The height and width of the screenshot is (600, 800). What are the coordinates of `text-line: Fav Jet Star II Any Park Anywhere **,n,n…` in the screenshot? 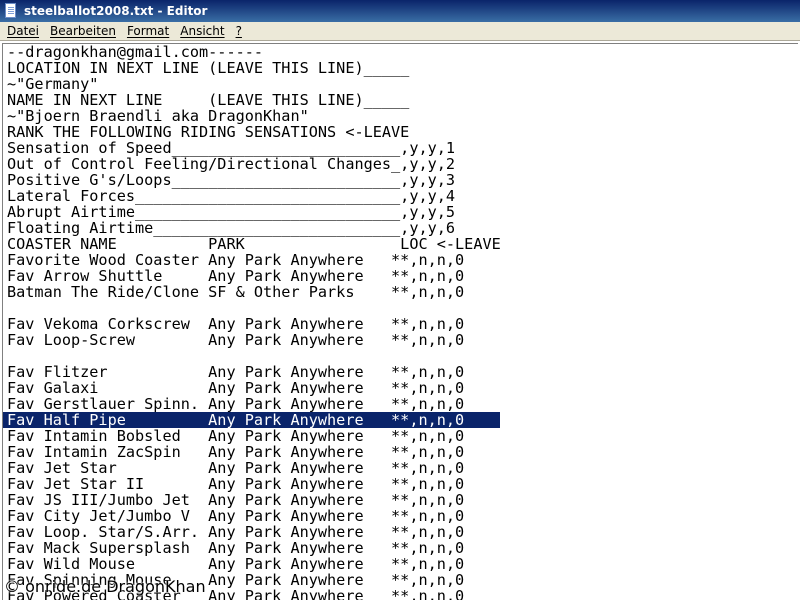 It's located at (400, 484).